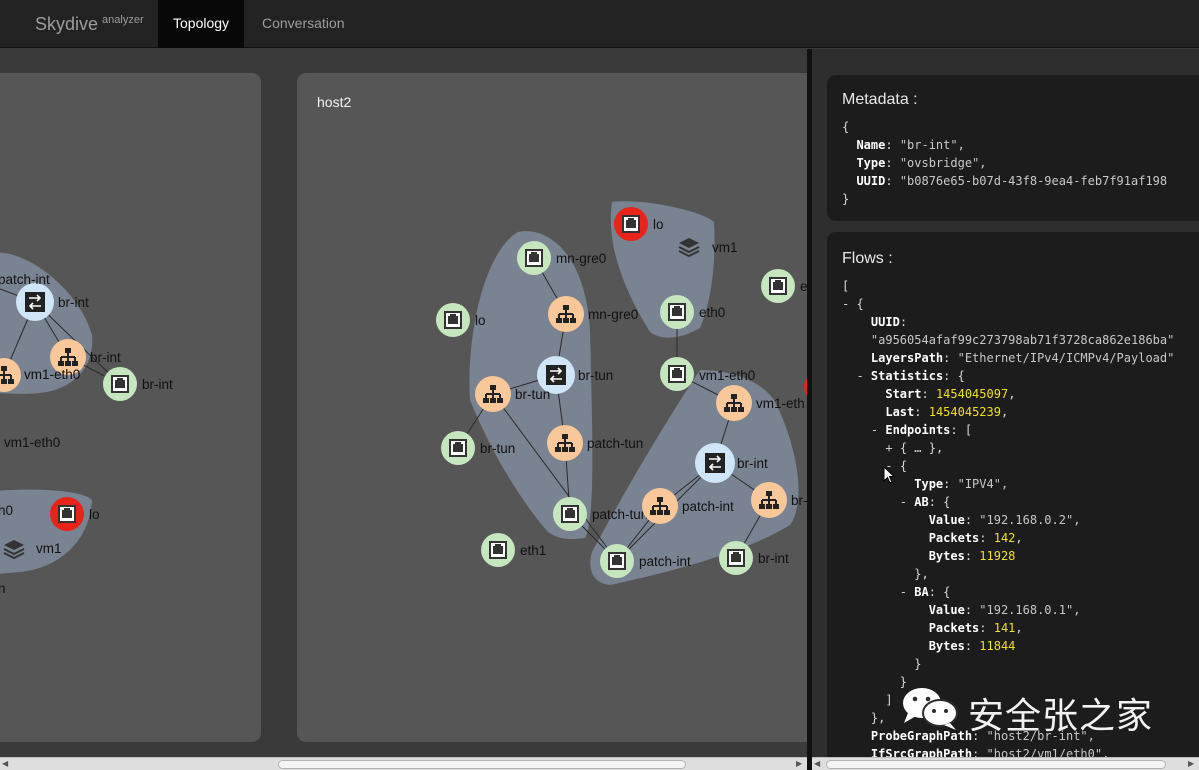 This screenshot has height=770, width=1199. I want to click on topology-hscrollbar: ◀ ▶, so click(403, 763).